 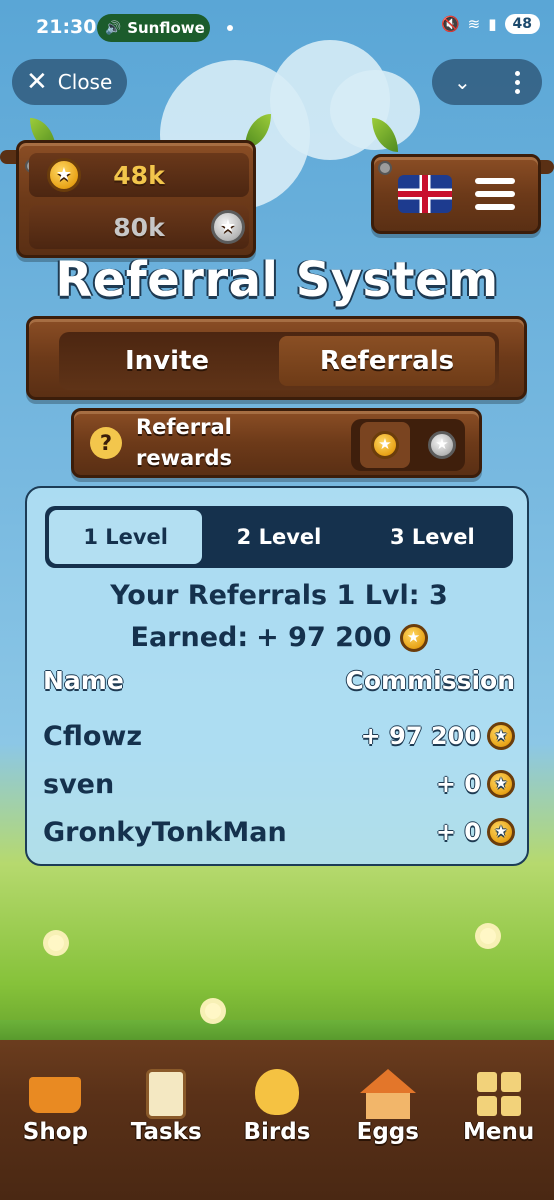 I want to click on main-tabs: Invite Referrals, so click(x=279, y=361).